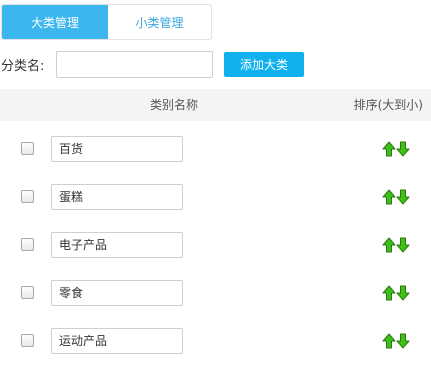  What do you see at coordinates (264, 64) in the screenshot?
I see `add-major-category-button: 添加大类` at bounding box center [264, 64].